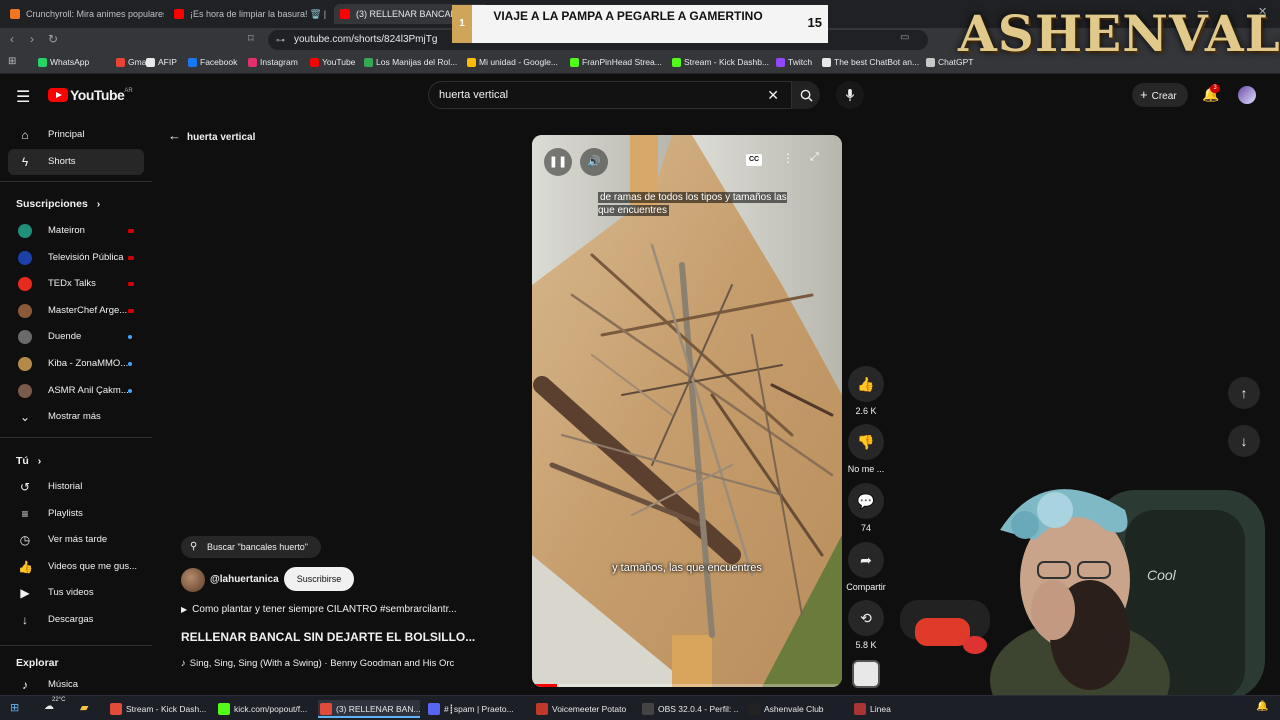 The width and height of the screenshot is (1280, 720). I want to click on share-action: ➦ Compartir, so click(866, 567).